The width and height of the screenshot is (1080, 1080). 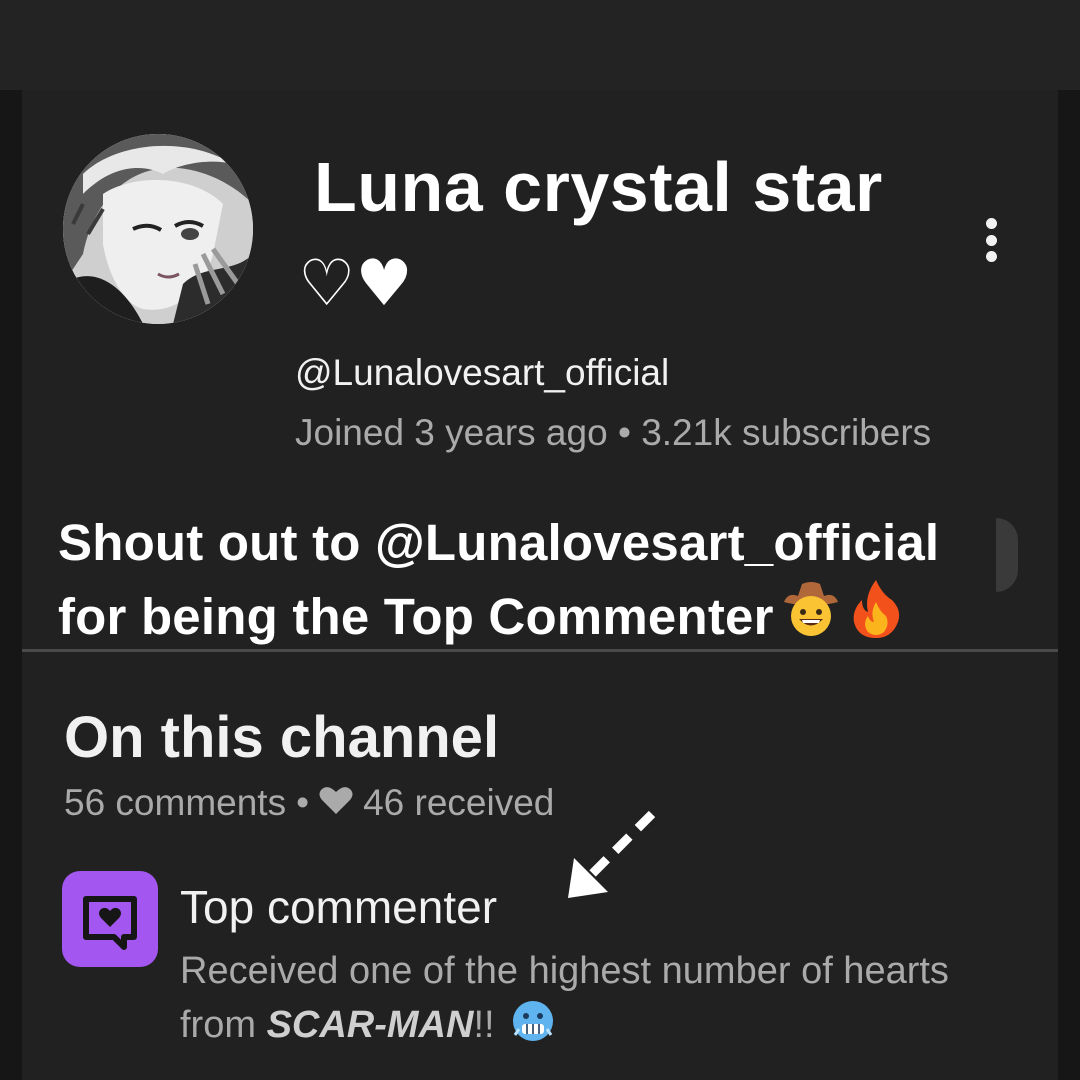 I want to click on channel-name-hearts: ♡♥, so click(x=355, y=284).